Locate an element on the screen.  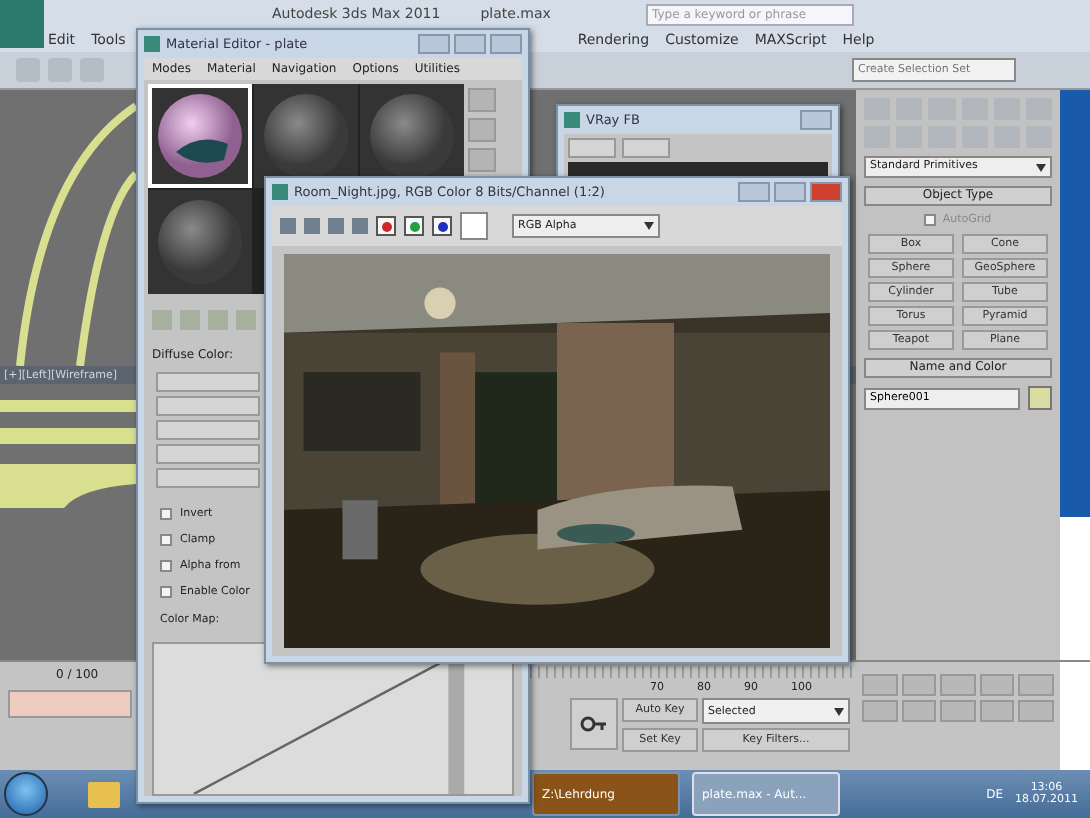
folder-icon is located at coordinates (104, 794).